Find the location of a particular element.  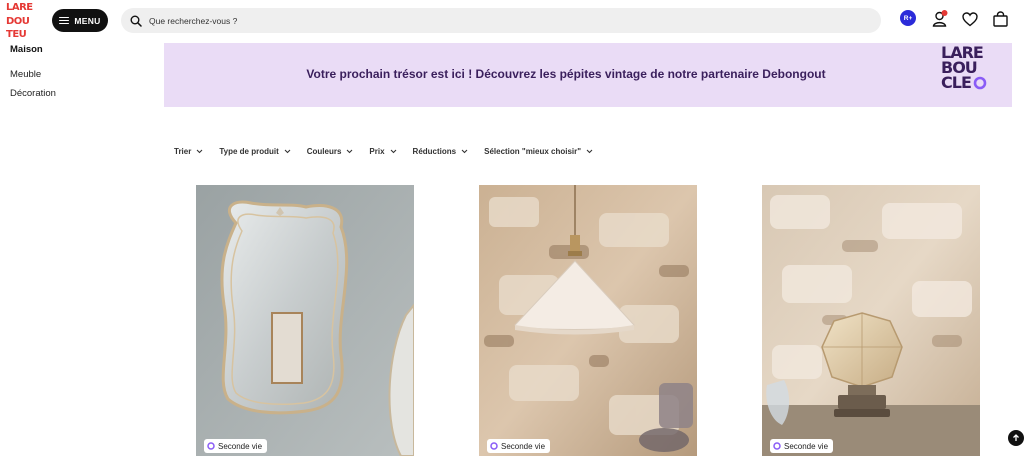

filter-better-choice: Sélection "mieux choisir" is located at coordinates (538, 151).